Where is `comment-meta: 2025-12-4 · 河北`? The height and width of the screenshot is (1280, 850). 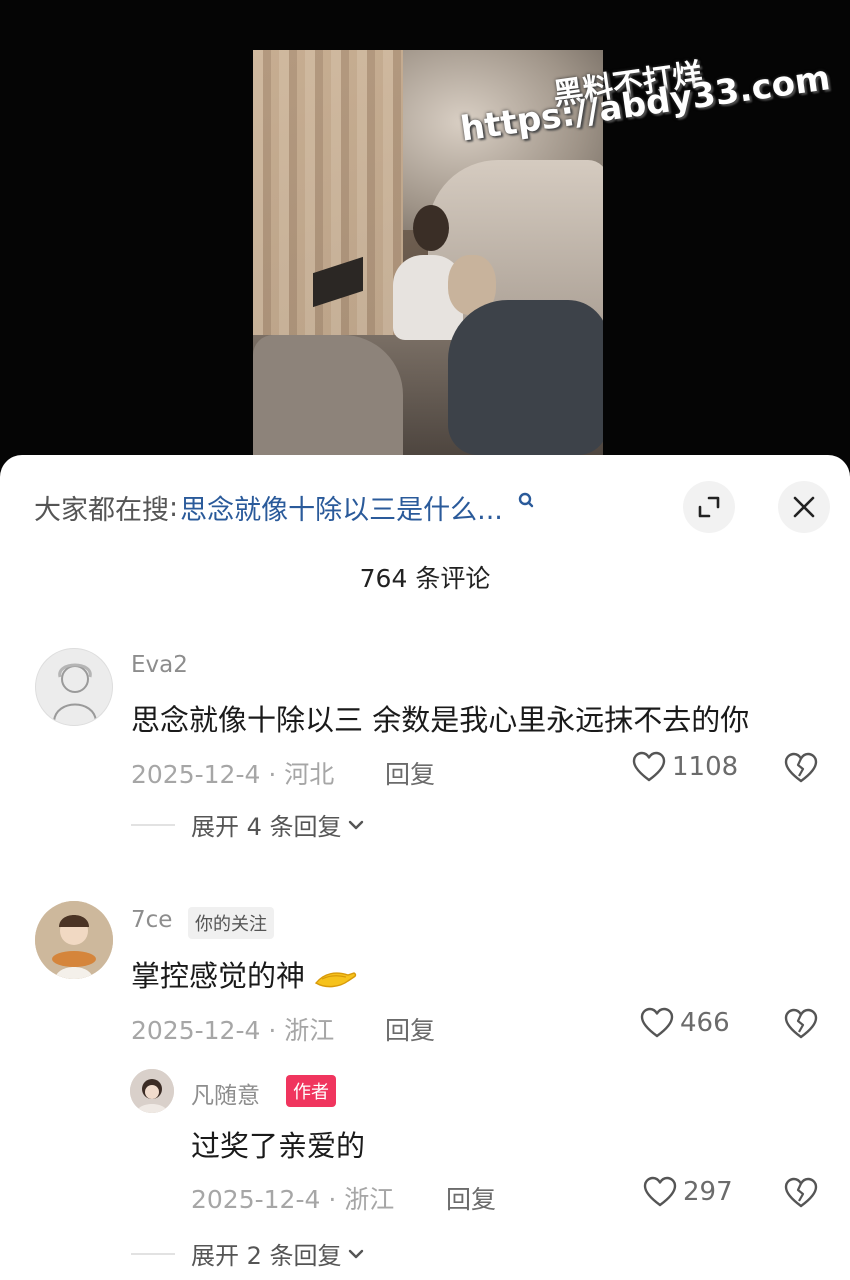
comment-meta: 2025-12-4 · 河北 is located at coordinates (233, 774).